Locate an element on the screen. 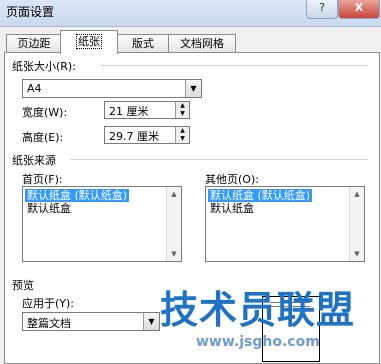 This screenshot has width=381, height=364. first-page-listbox: 默认纸盒 (默认纸盒) 默认纸盒 ▲ ▼ is located at coordinates (102, 224).